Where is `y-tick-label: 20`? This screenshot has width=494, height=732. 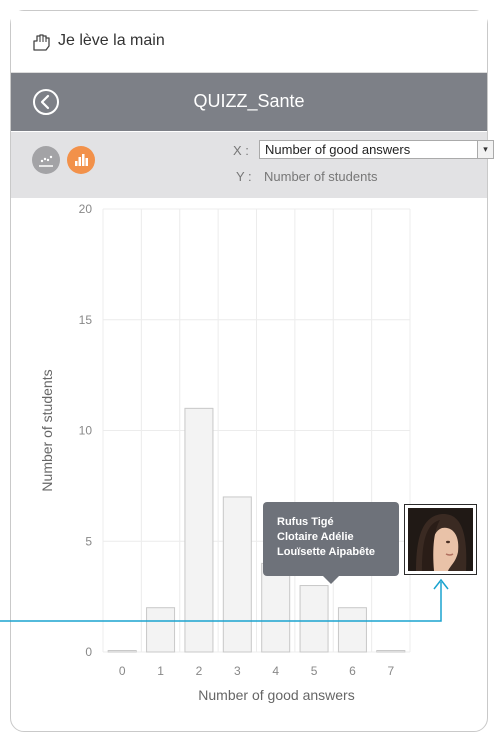
y-tick-label: 20 is located at coordinates (86, 209).